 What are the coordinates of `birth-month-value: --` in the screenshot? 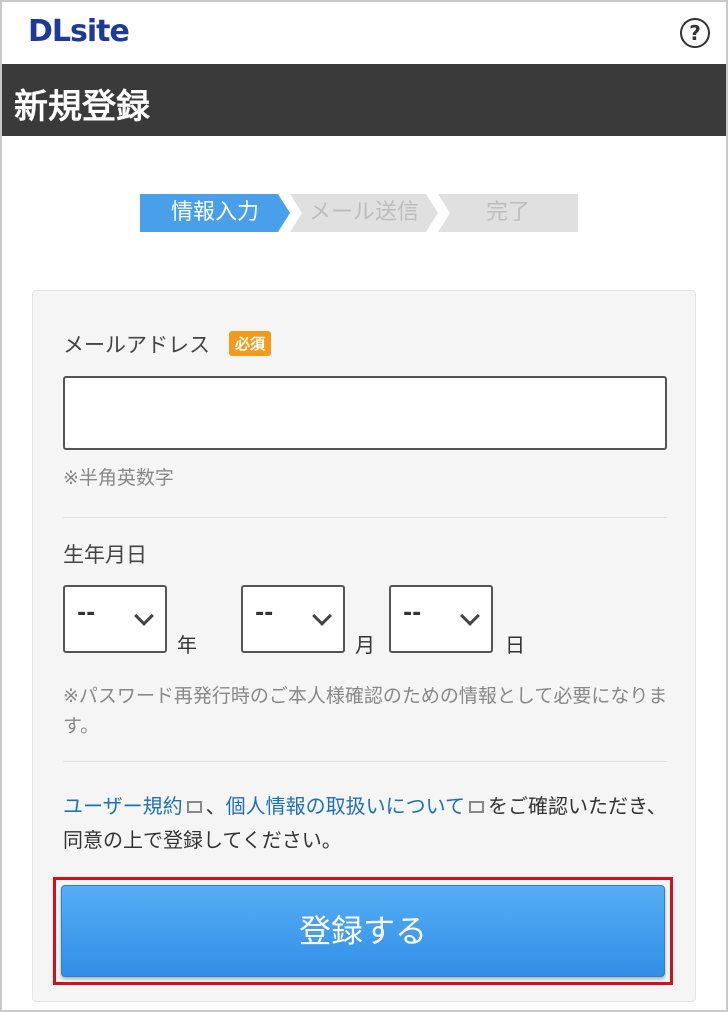 It's located at (264, 613).